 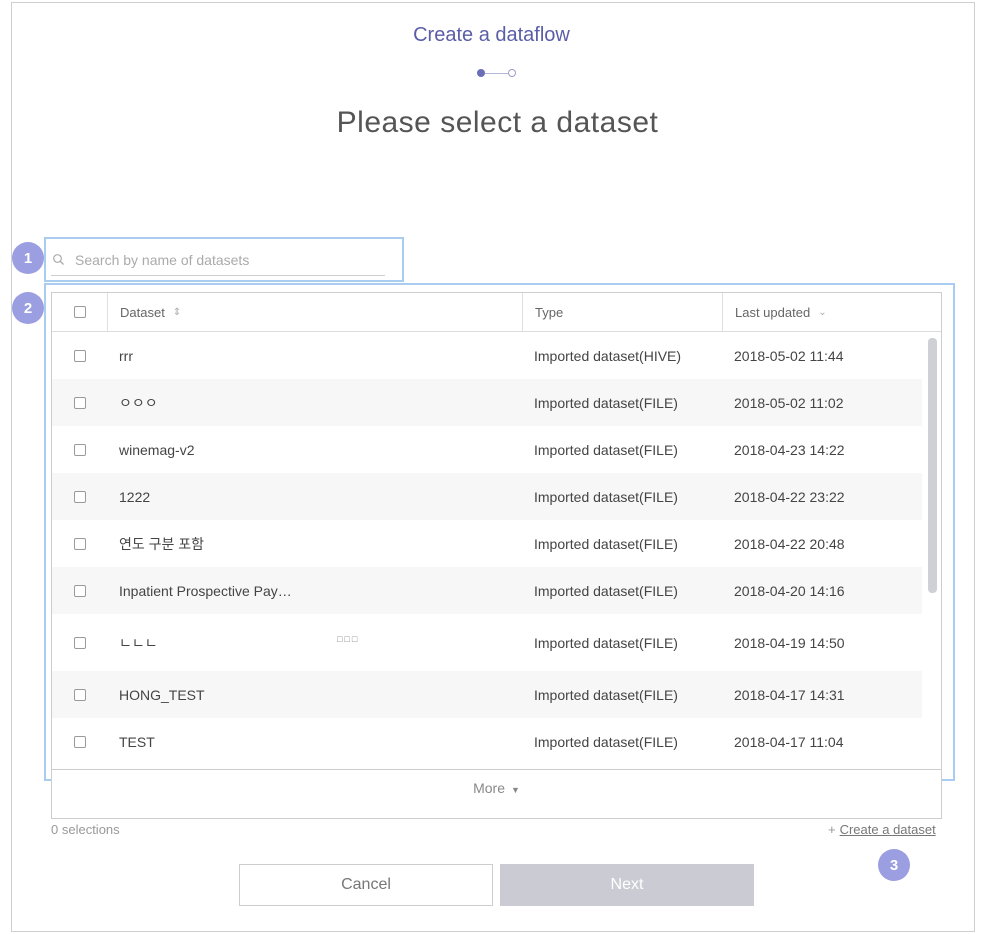 What do you see at coordinates (162, 543) in the screenshot?
I see `dataset-name: 연도 구분 포함` at bounding box center [162, 543].